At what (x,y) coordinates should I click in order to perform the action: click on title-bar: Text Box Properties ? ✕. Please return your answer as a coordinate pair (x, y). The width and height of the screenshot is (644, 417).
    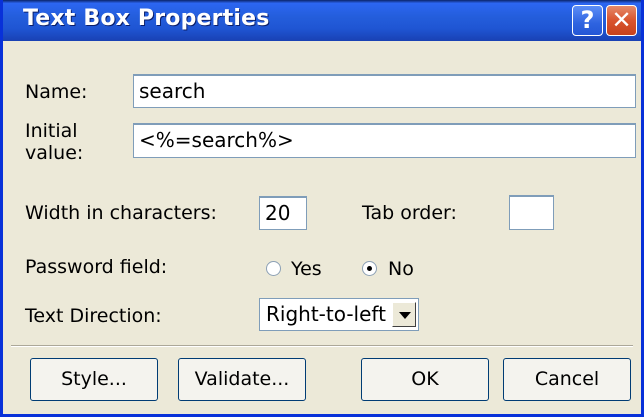
    Looking at the image, I should click on (322, 20).